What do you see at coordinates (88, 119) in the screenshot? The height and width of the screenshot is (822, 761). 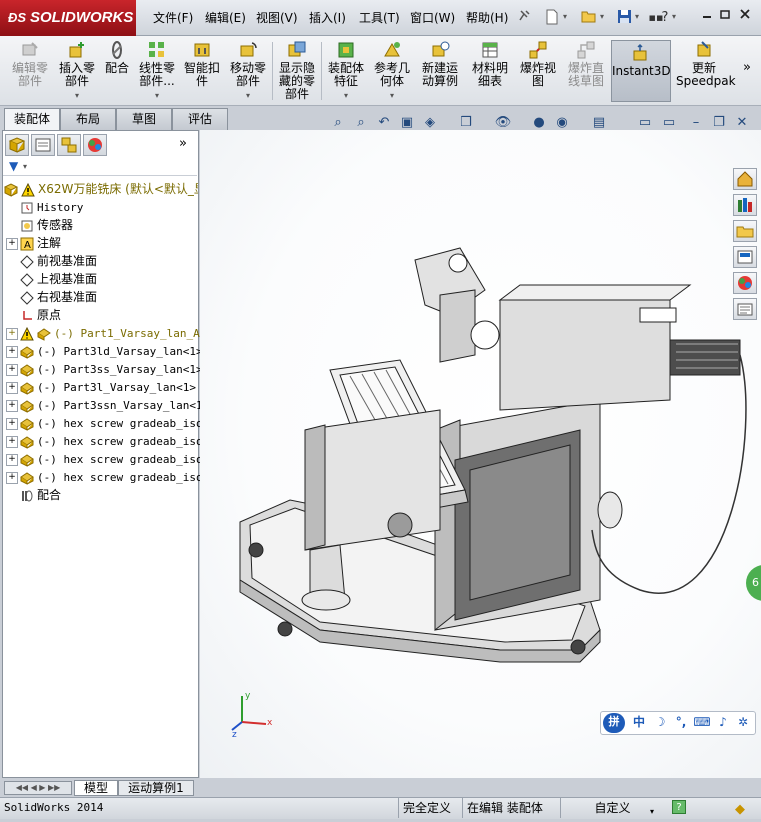 I see `tab-layout: 布局` at bounding box center [88, 119].